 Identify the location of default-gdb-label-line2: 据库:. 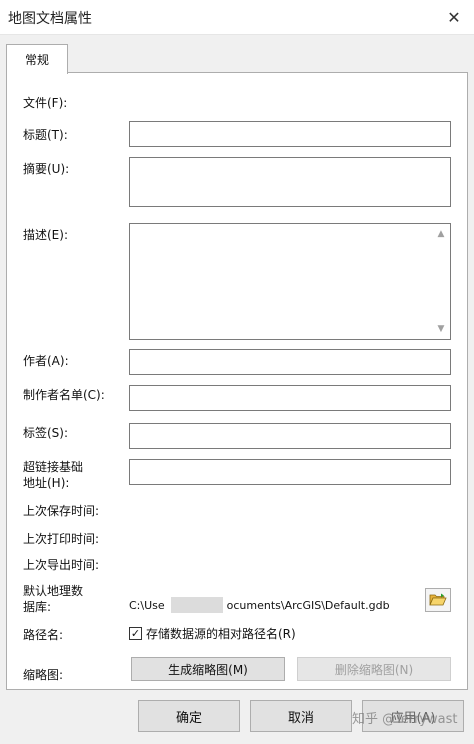
(37, 607).